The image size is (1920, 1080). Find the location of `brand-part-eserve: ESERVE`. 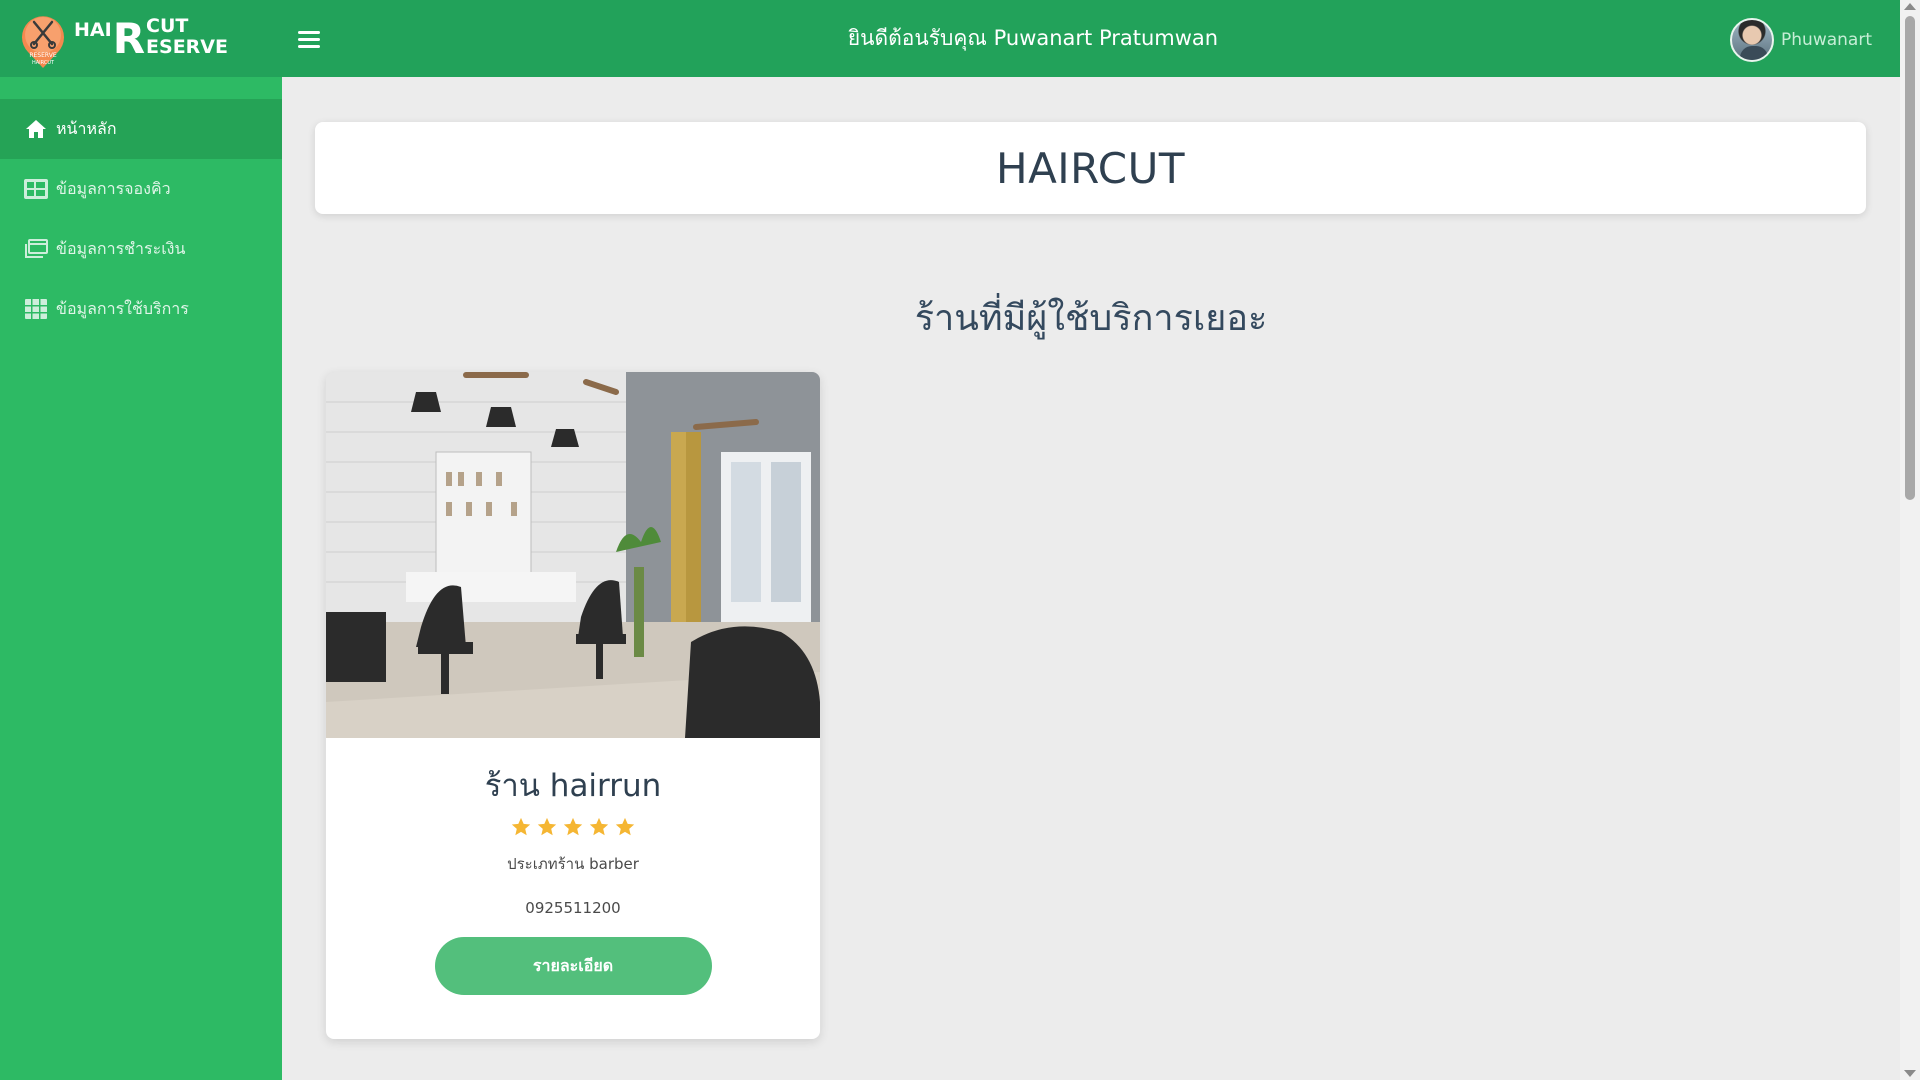

brand-part-eserve: ESERVE is located at coordinates (187, 47).